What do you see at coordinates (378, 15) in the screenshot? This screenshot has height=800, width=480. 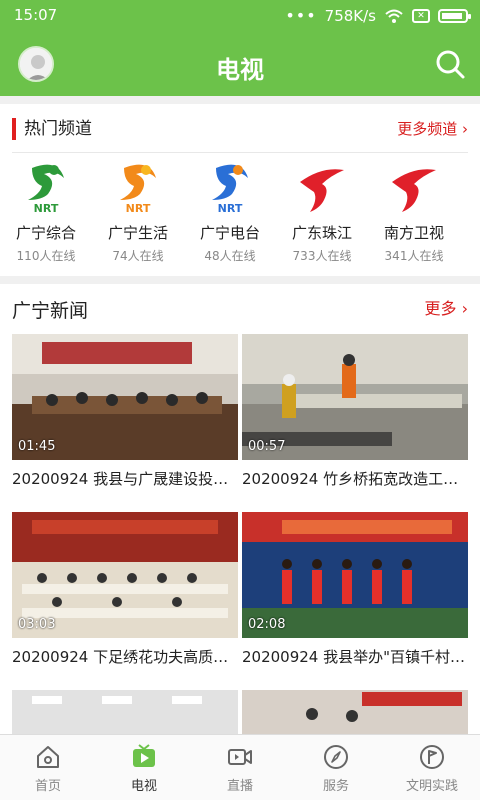 I see `status-icons: ••• 758K/s ✕` at bounding box center [378, 15].